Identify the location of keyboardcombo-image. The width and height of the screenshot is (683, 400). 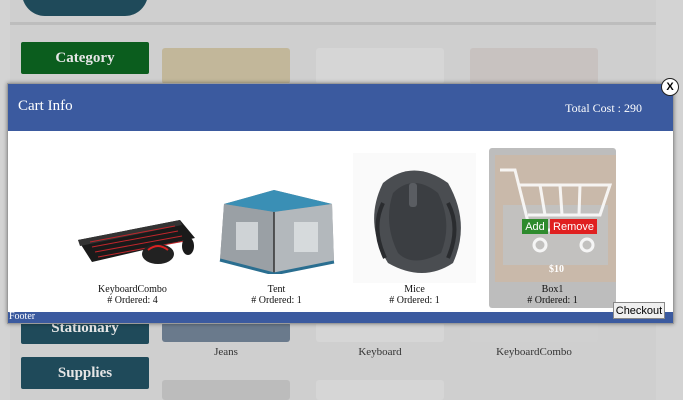
(132, 229).